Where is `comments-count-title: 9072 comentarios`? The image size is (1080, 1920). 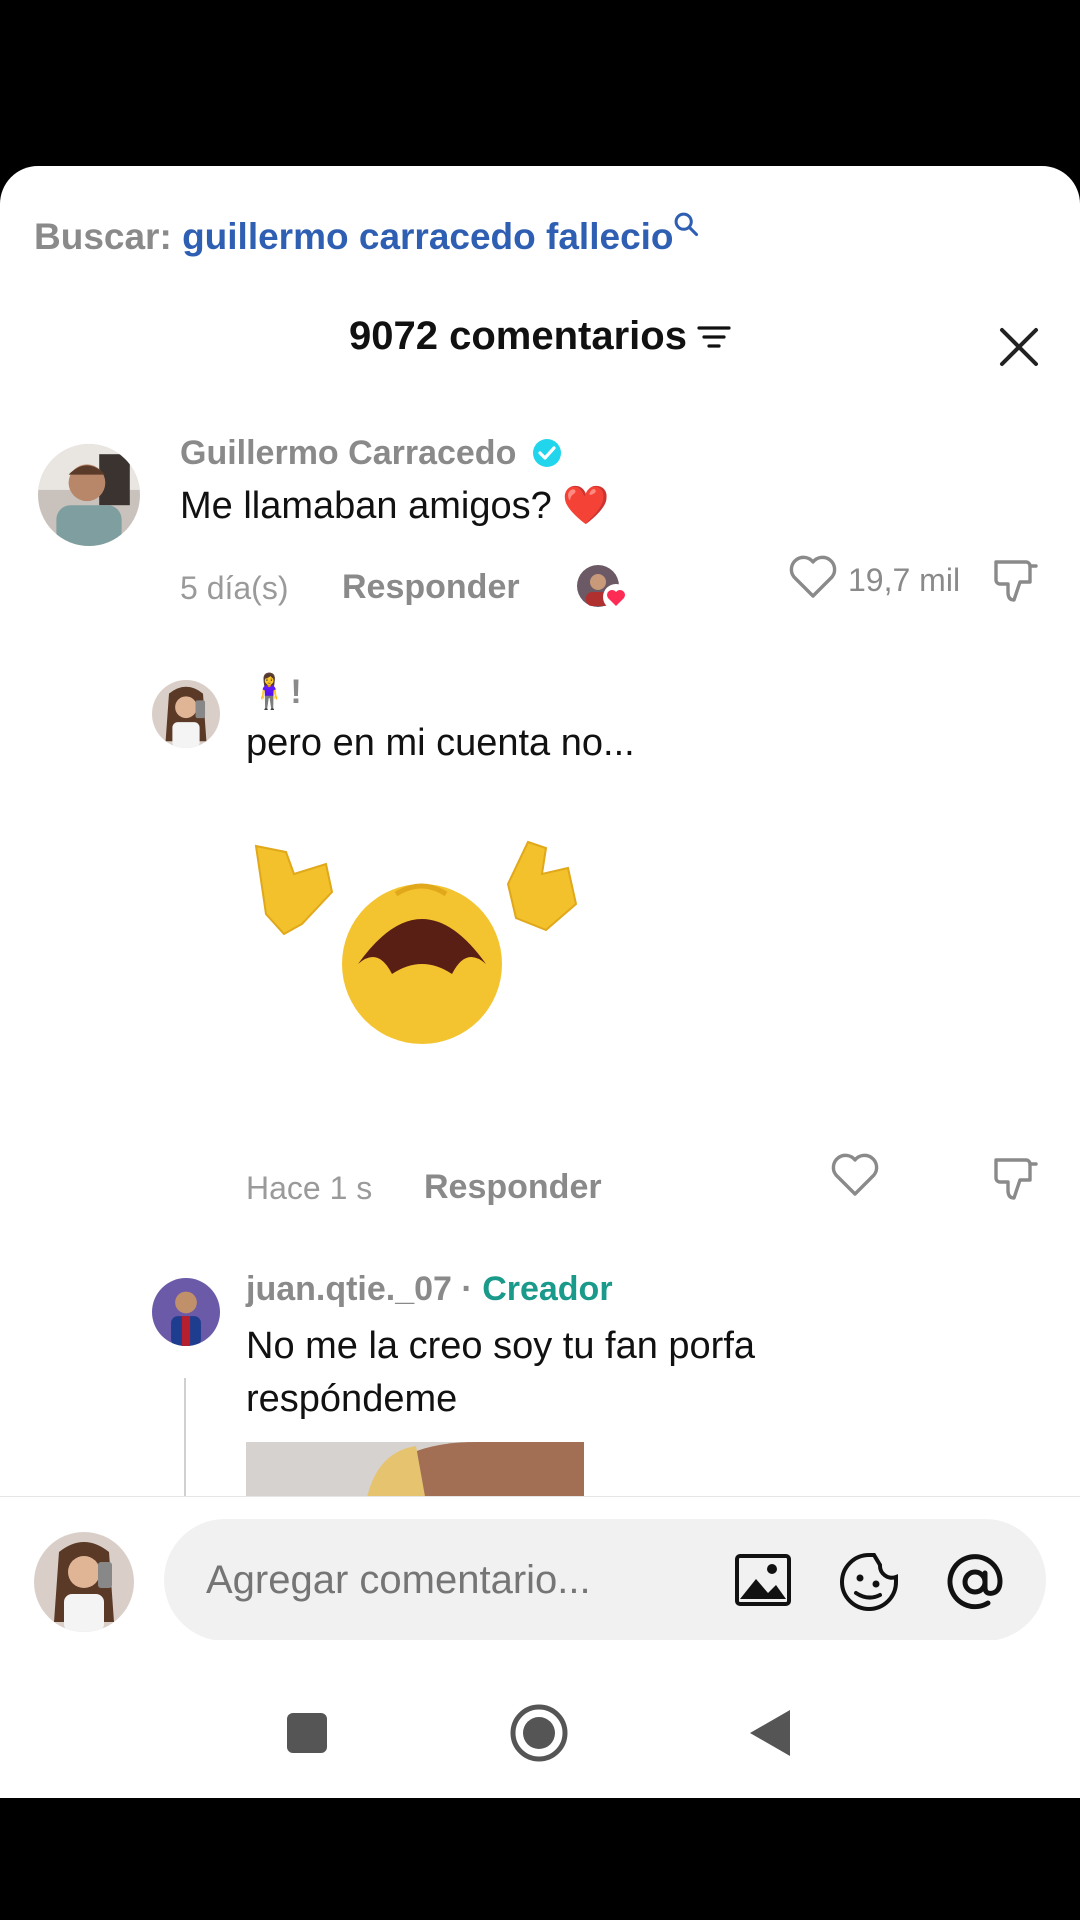 comments-count-title: 9072 comentarios is located at coordinates (518, 336).